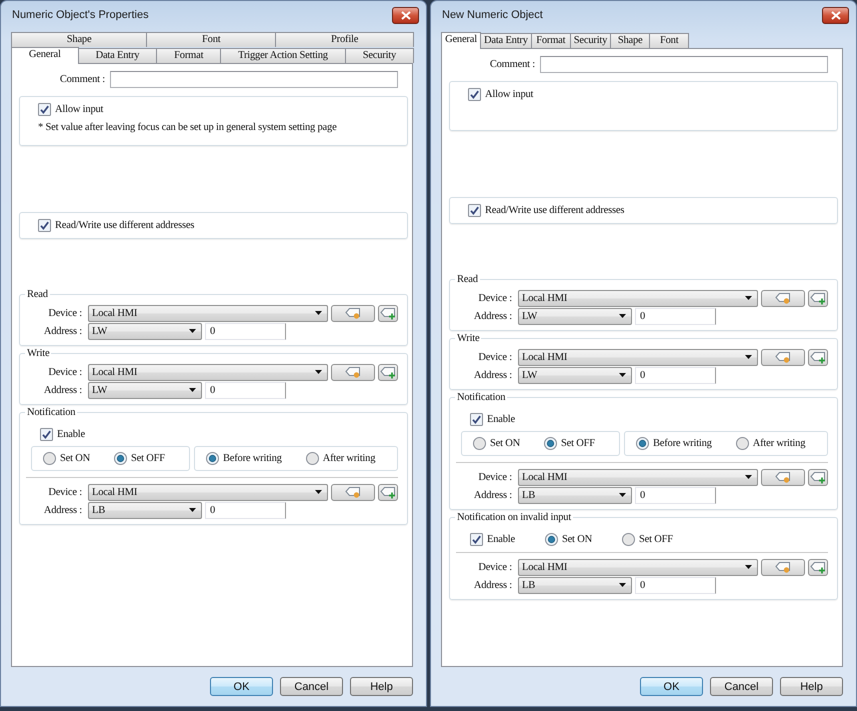 This screenshot has height=711, width=857. What do you see at coordinates (344, 39) in the screenshot?
I see `tab: Profile` at bounding box center [344, 39].